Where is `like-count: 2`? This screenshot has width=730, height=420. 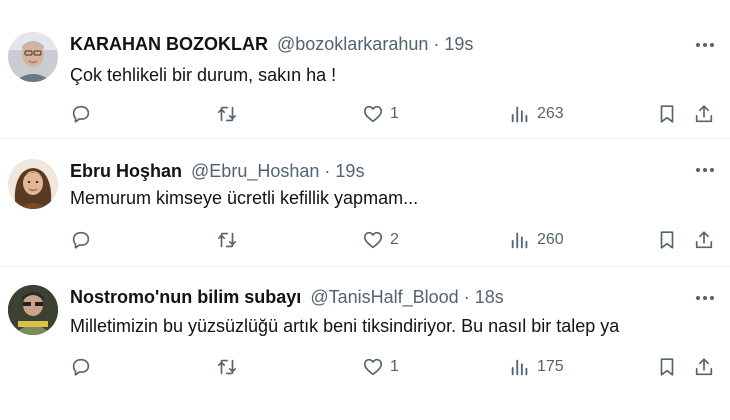
like-count: 2 is located at coordinates (394, 239).